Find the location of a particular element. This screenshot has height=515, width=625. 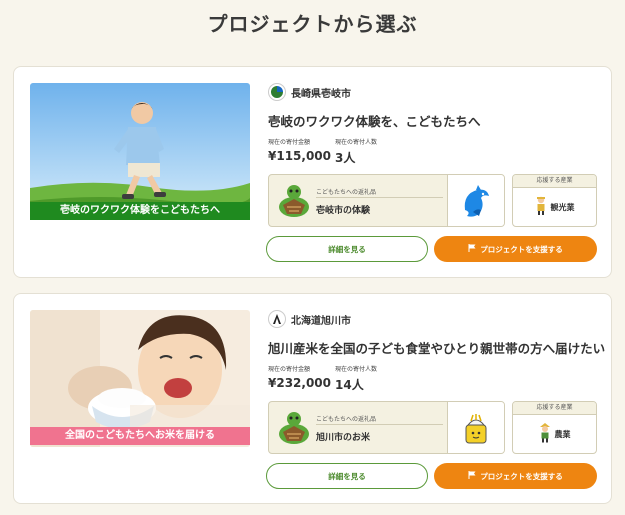

donation-amount: 現在の寄付金額 ¥115,000 is located at coordinates (299, 150).